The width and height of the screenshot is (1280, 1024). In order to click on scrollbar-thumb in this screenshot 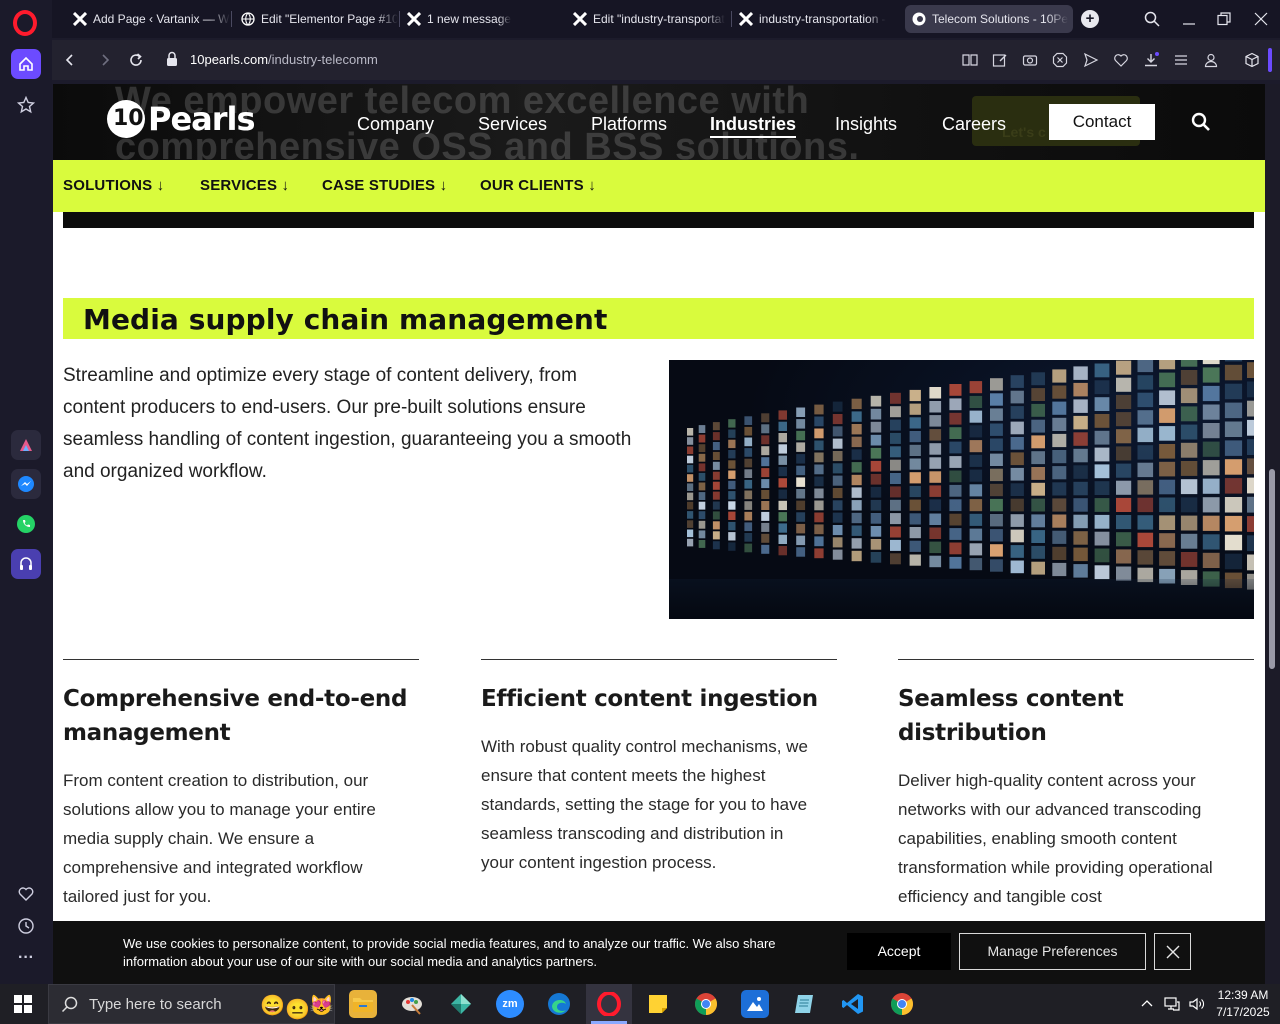, I will do `click(1272, 569)`.